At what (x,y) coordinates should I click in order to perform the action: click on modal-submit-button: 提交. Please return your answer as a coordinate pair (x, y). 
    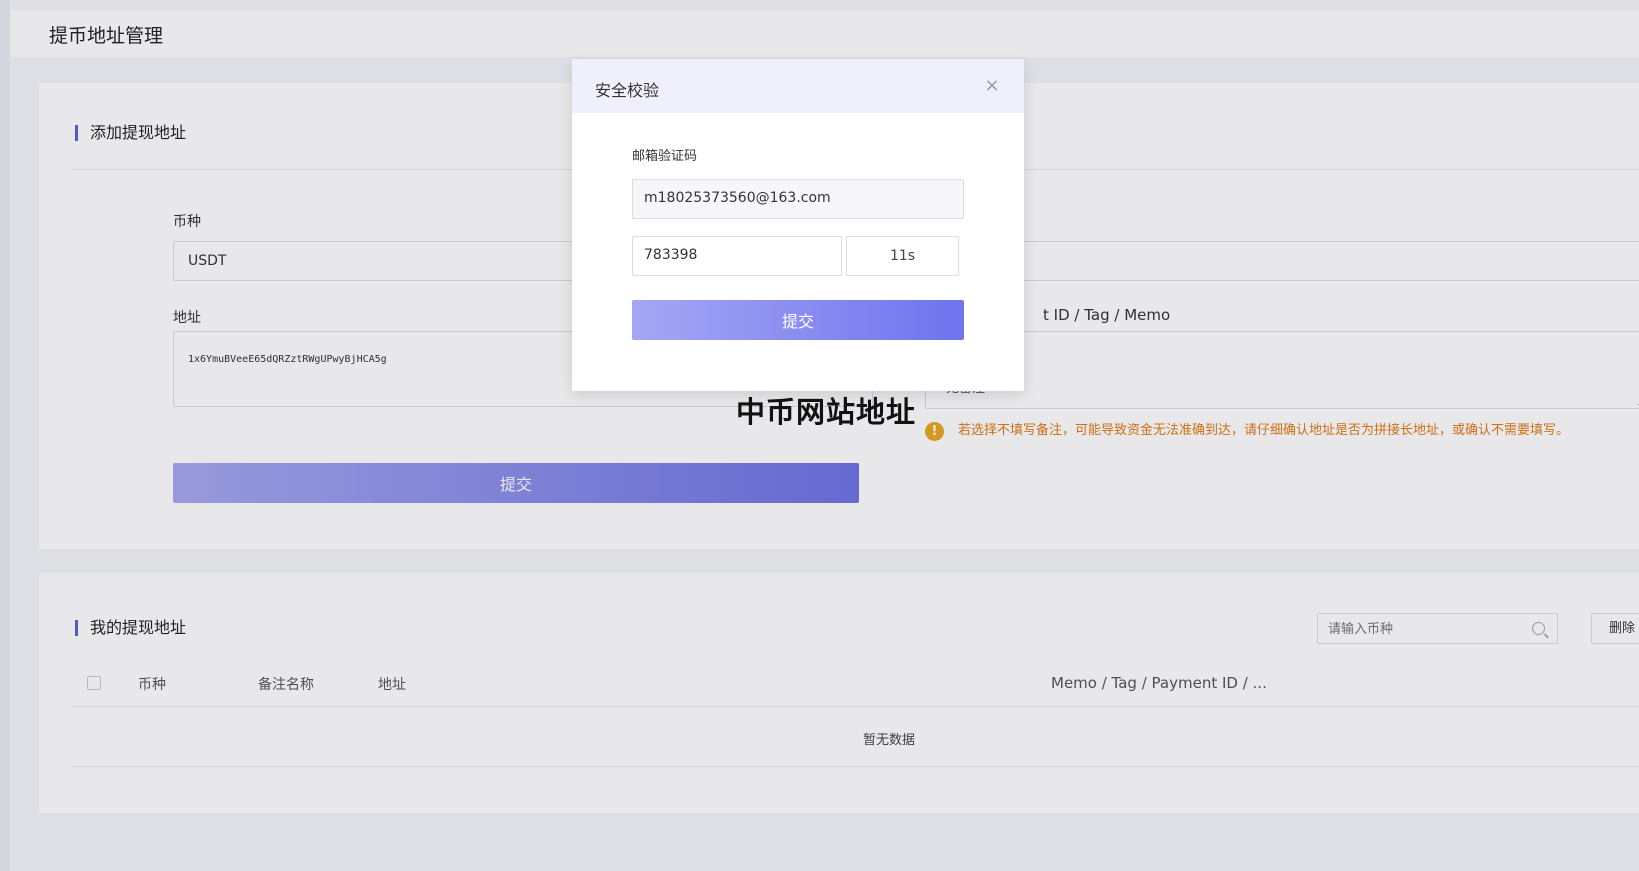
    Looking at the image, I should click on (798, 320).